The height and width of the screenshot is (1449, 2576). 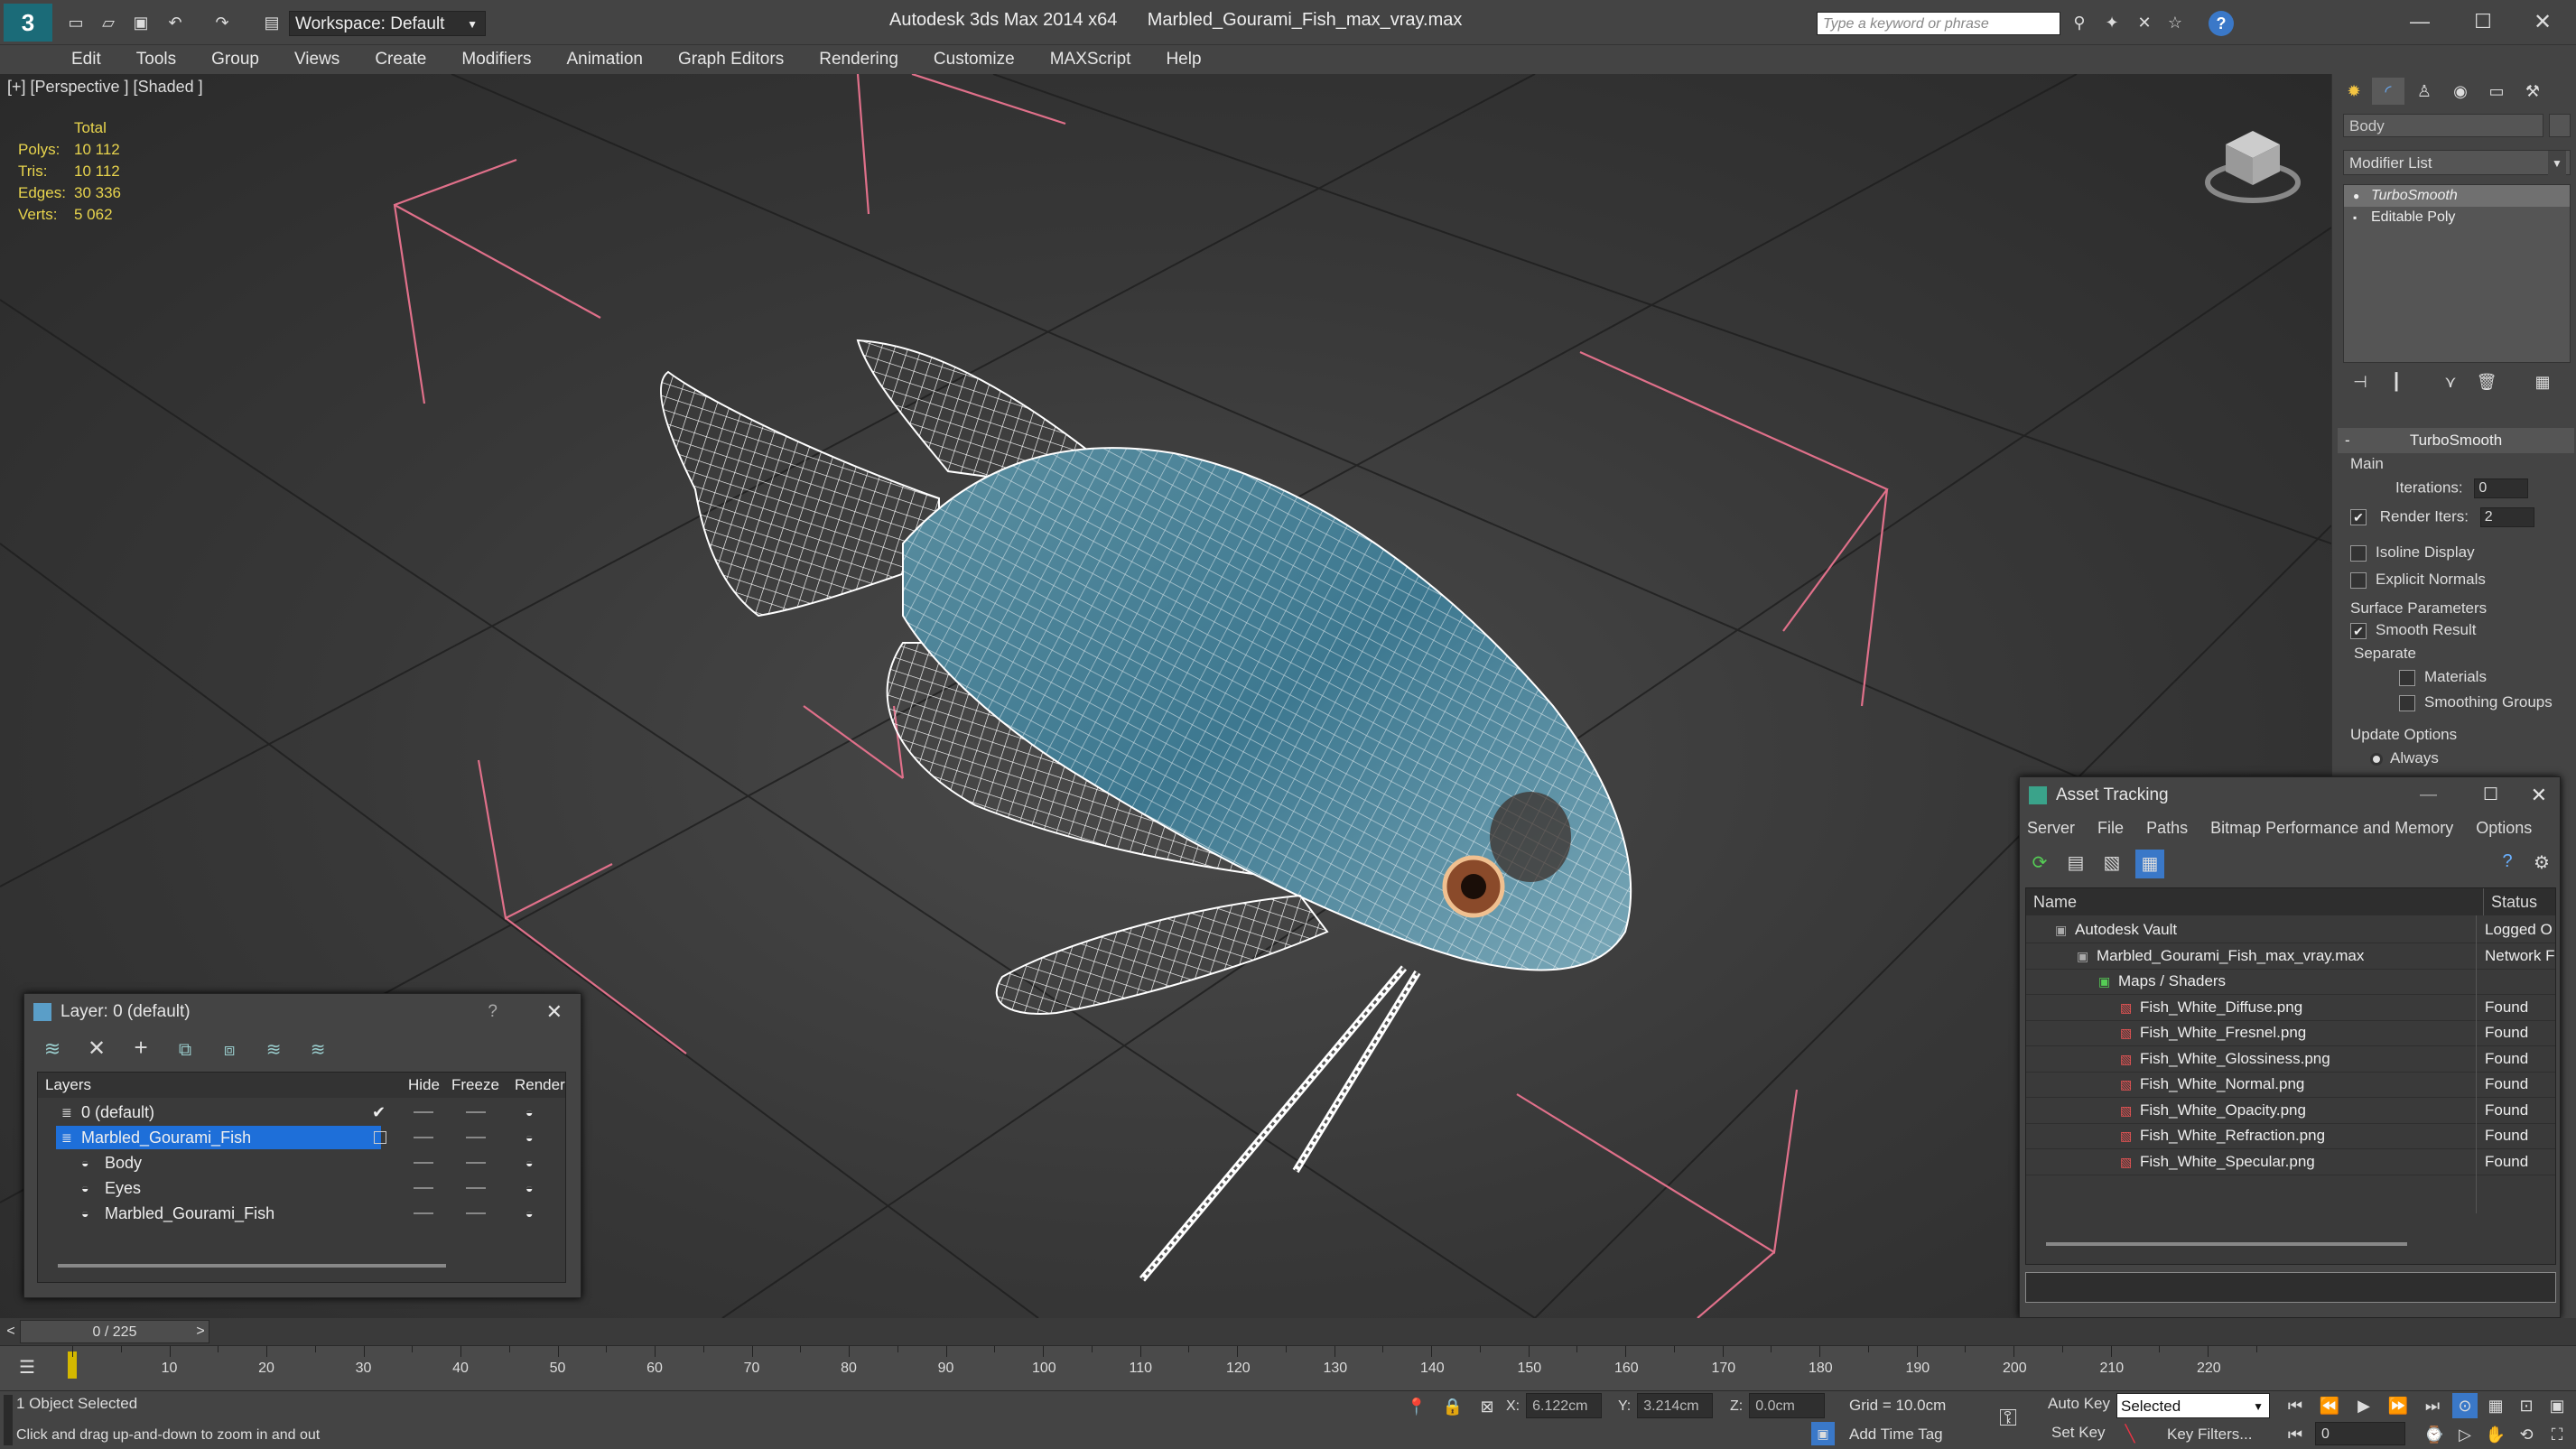 What do you see at coordinates (2078, 1433) in the screenshot?
I see `set-key-button: Set Key` at bounding box center [2078, 1433].